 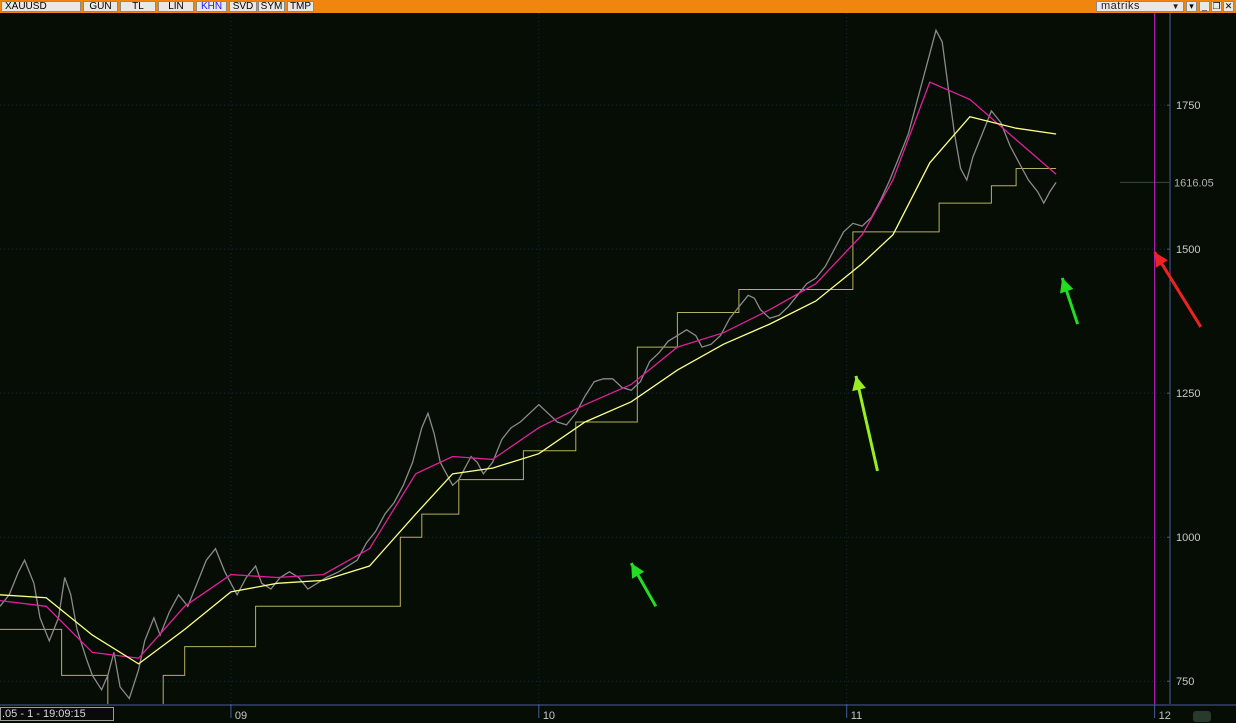 What do you see at coordinates (859, 383) in the screenshot?
I see `annotation-arrowhead-lime` at bounding box center [859, 383].